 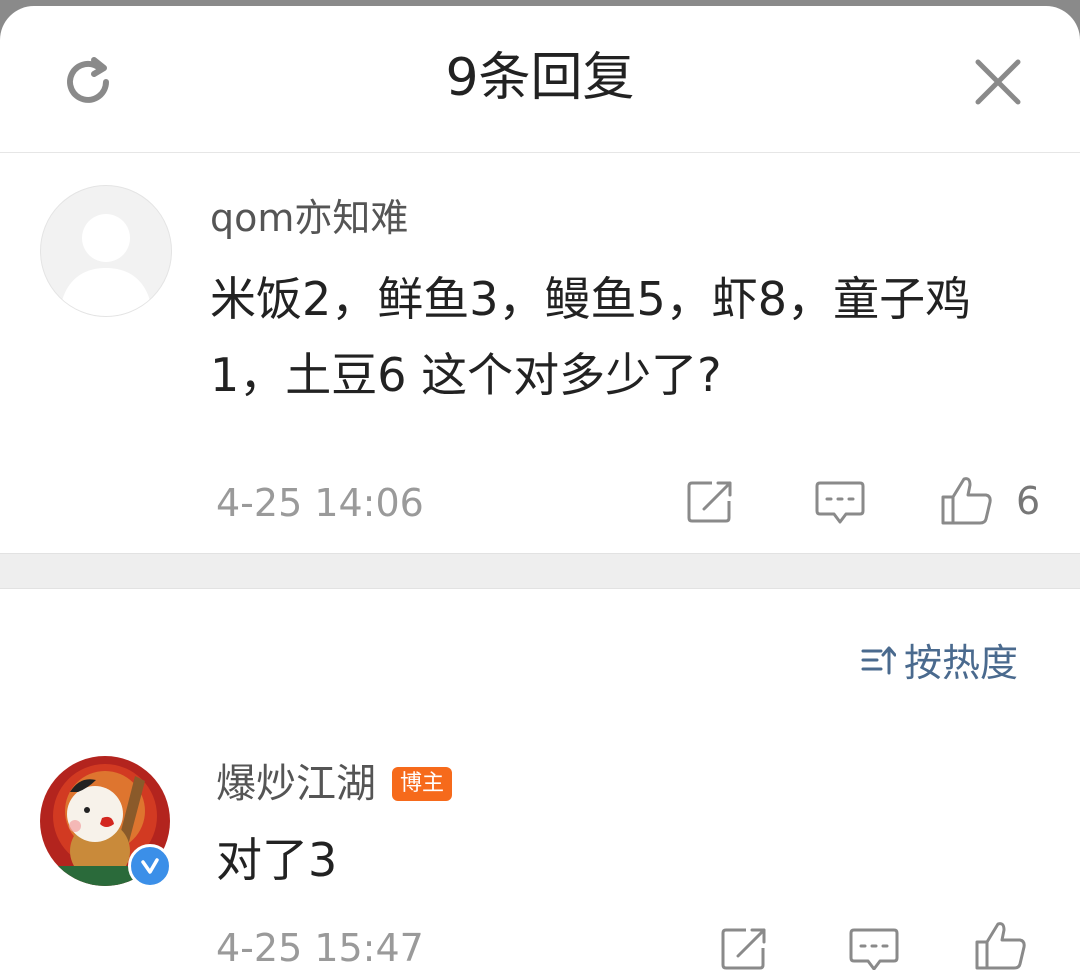 I want to click on page-title: 9条回复, so click(x=540, y=78).